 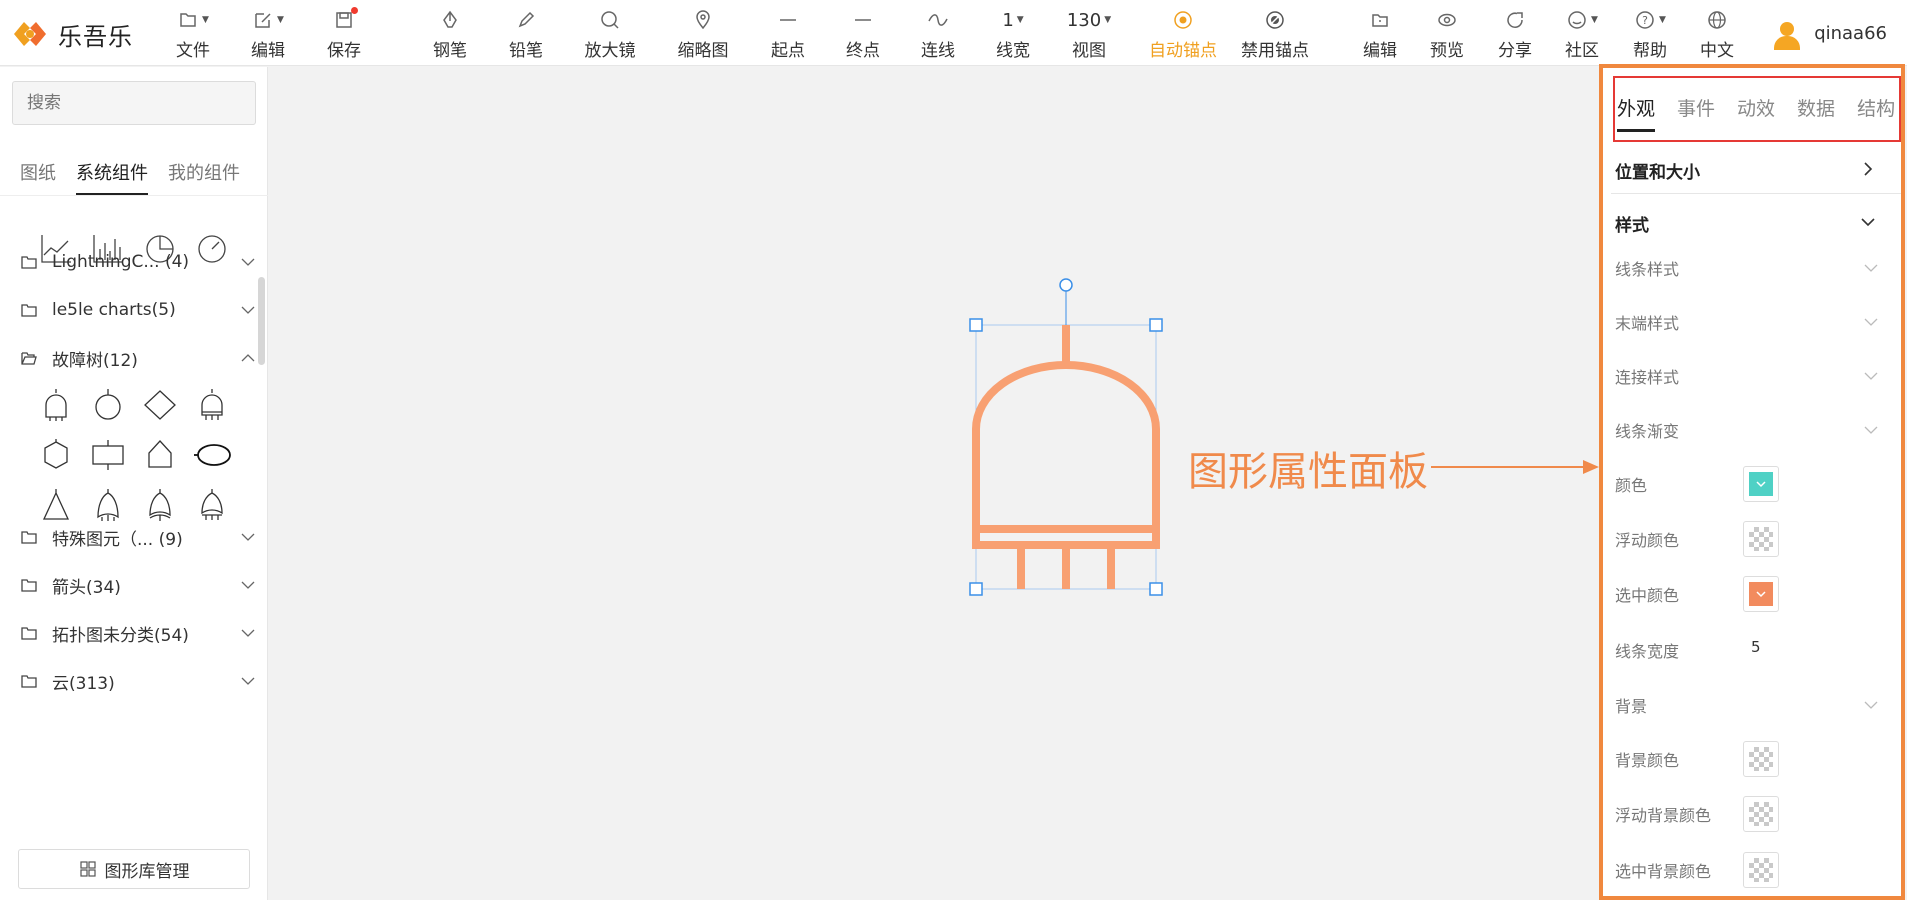 What do you see at coordinates (1275, 34) in the screenshot?
I see `disable-anchor-button: 禁用锚点` at bounding box center [1275, 34].